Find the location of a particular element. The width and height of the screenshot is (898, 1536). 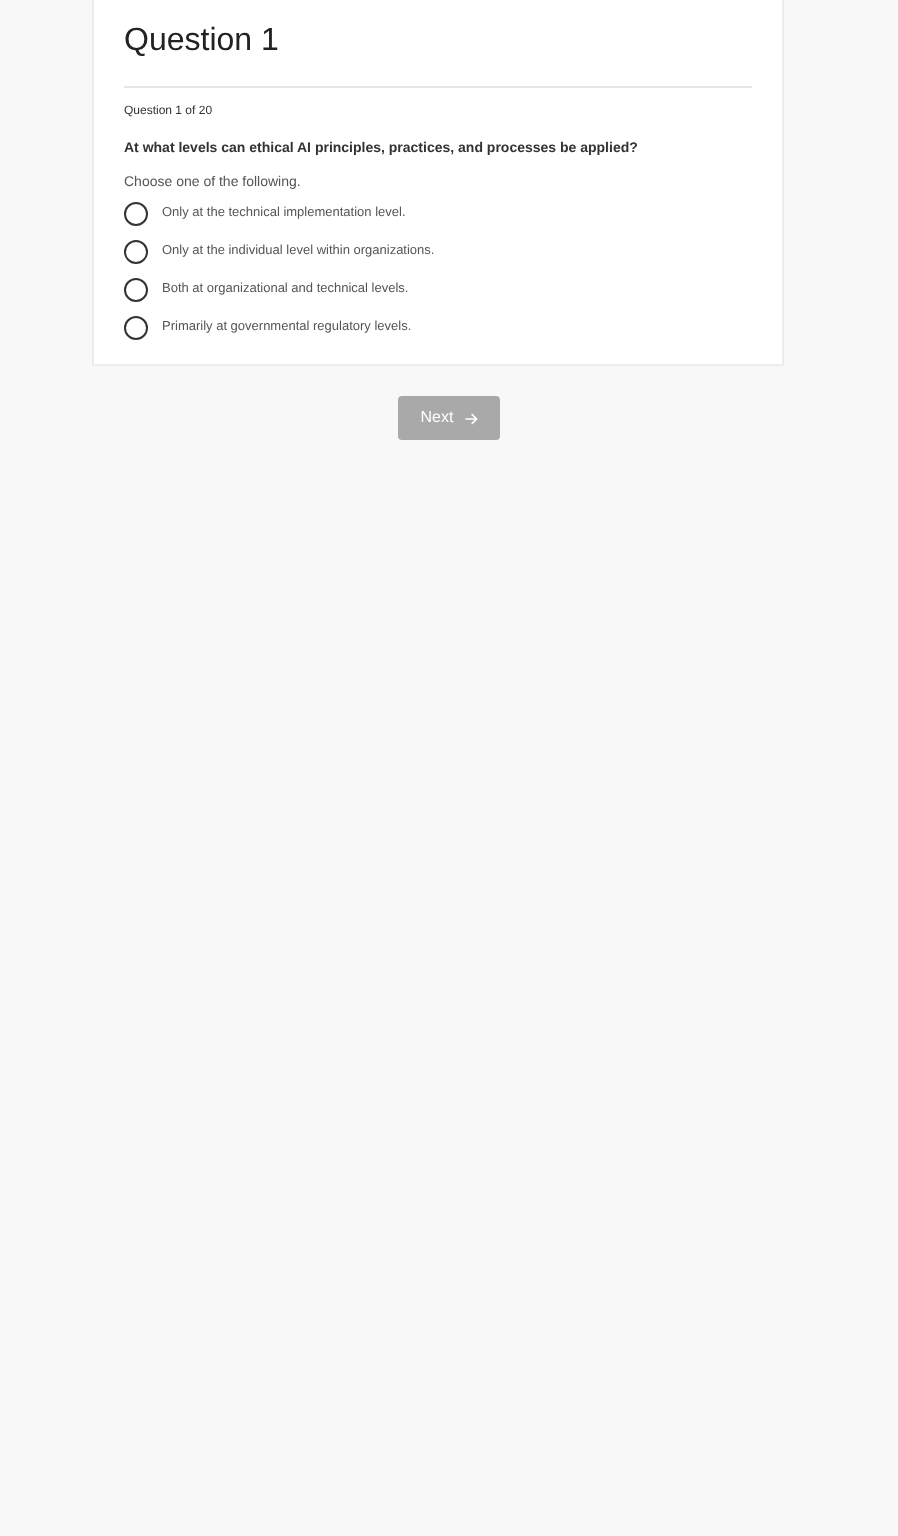

arrow-right-icon is located at coordinates (470, 418).